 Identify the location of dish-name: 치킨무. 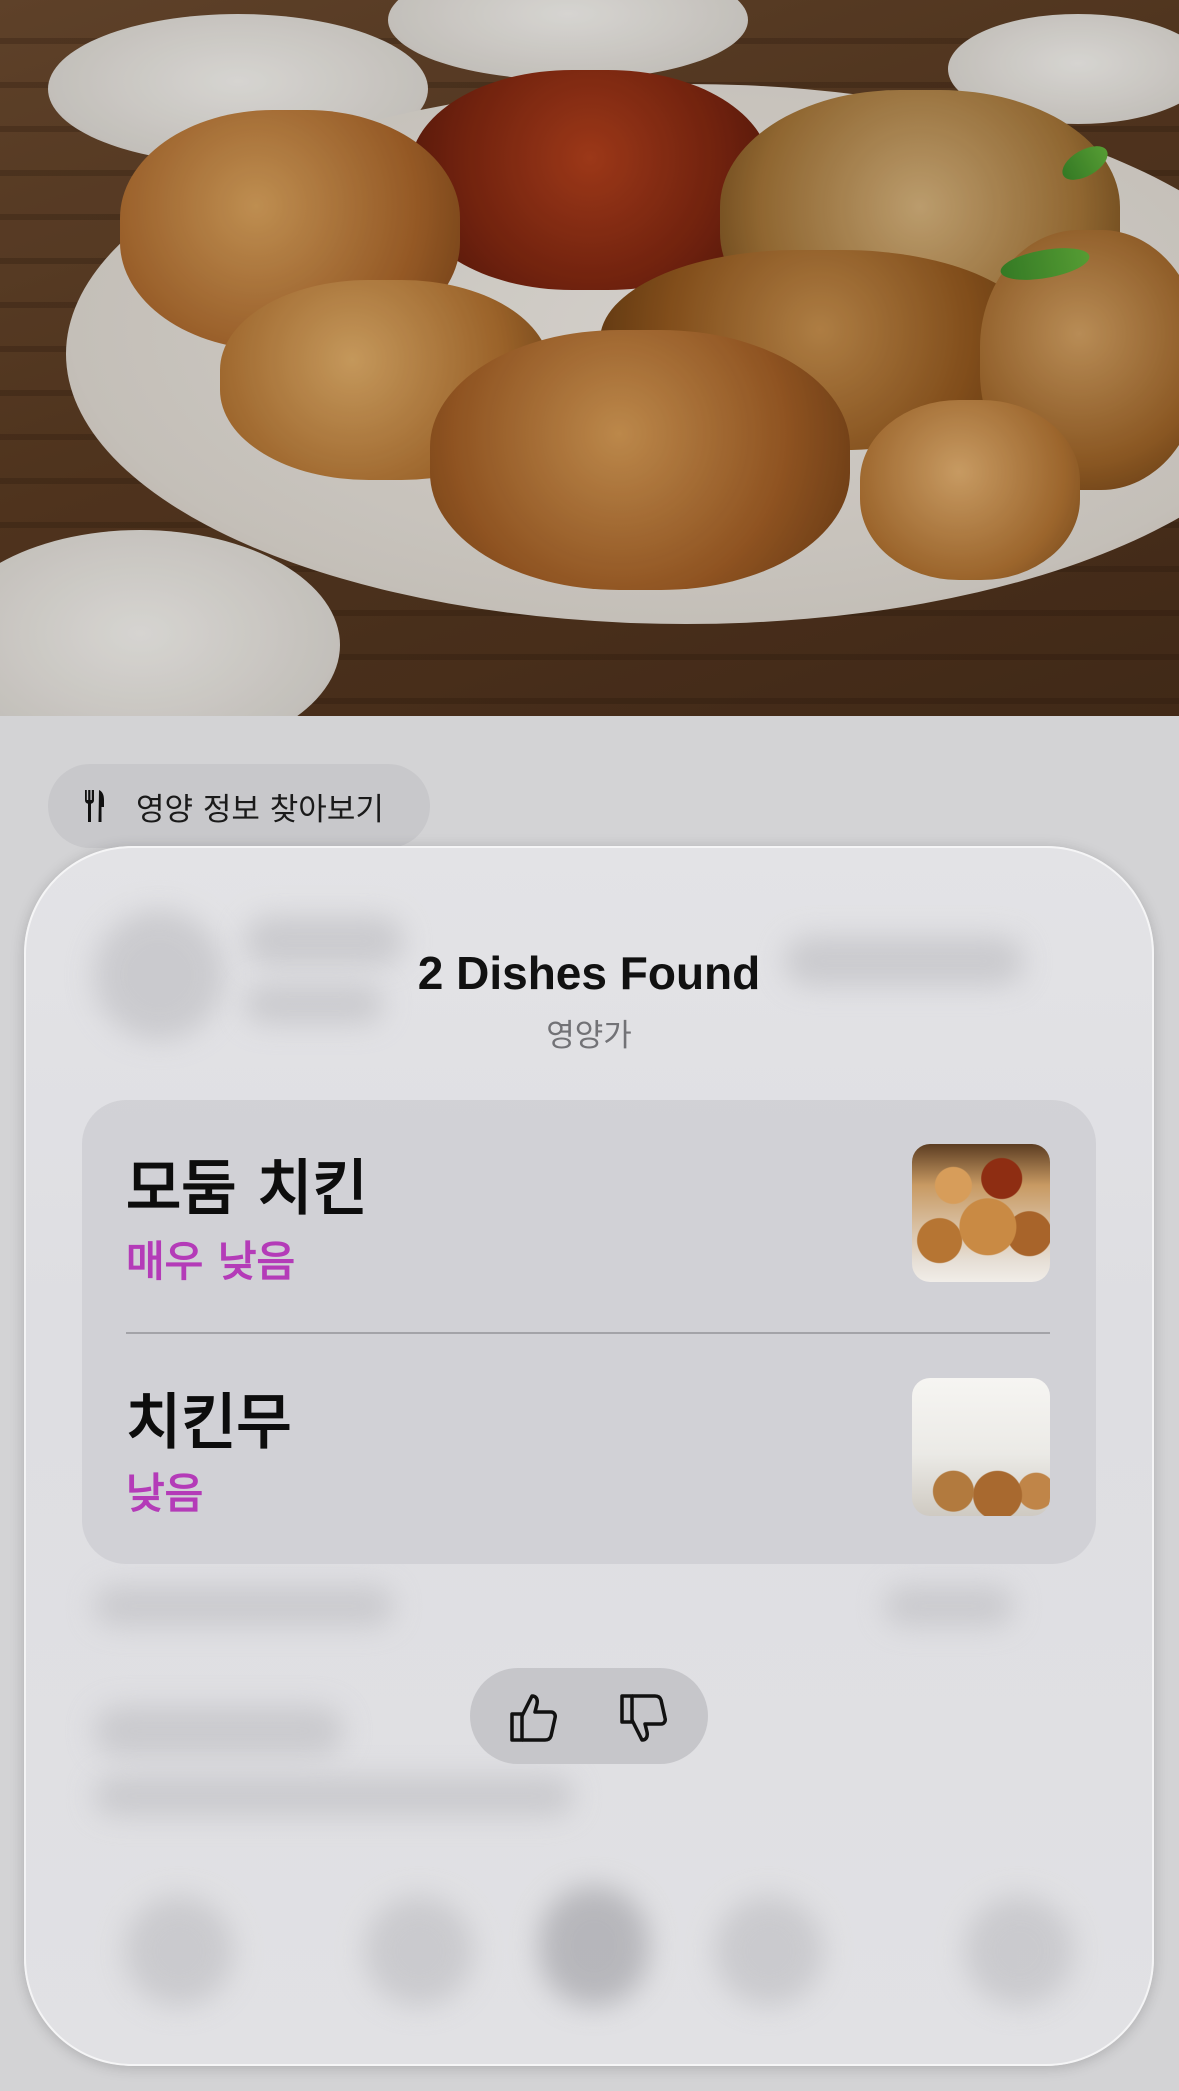
(209, 1423).